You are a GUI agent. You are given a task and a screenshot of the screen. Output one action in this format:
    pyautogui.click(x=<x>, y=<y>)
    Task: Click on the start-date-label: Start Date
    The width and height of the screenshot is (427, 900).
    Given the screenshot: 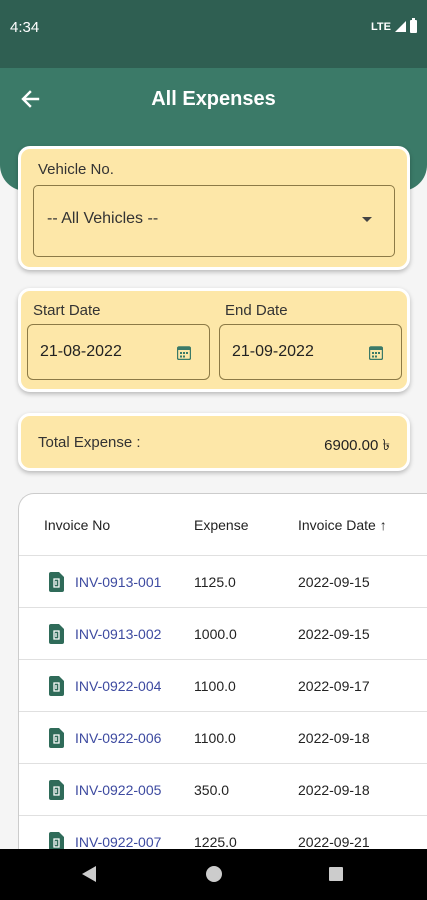 What is the action you would take?
    pyautogui.click(x=67, y=310)
    